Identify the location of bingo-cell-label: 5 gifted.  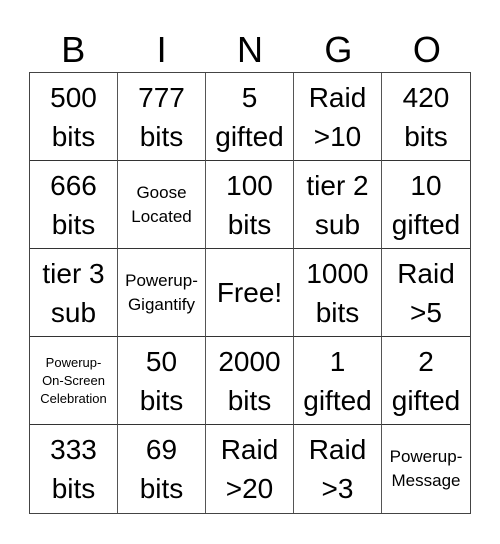
(249, 116).